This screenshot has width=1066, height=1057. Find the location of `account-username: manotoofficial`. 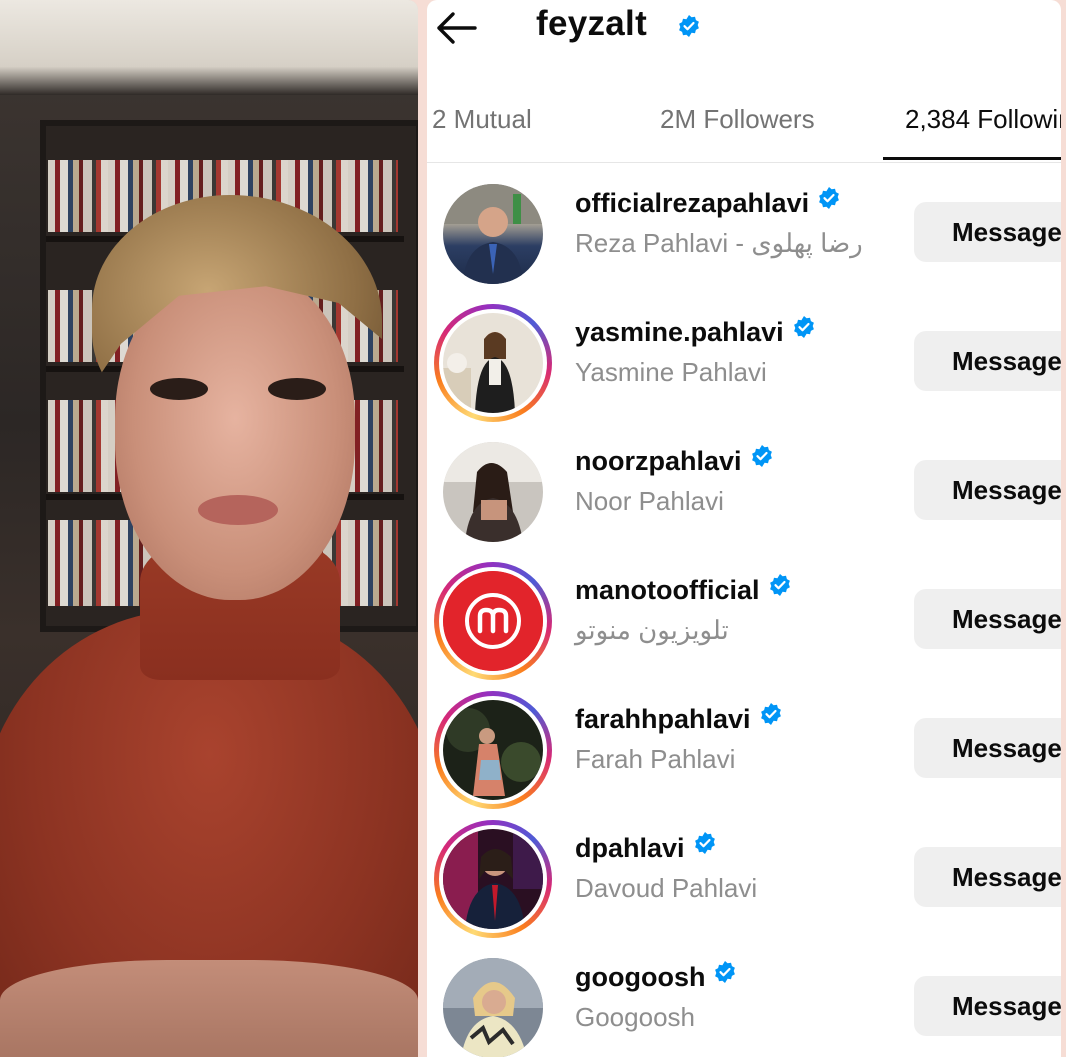

account-username: manotoofficial is located at coordinates (683, 590).